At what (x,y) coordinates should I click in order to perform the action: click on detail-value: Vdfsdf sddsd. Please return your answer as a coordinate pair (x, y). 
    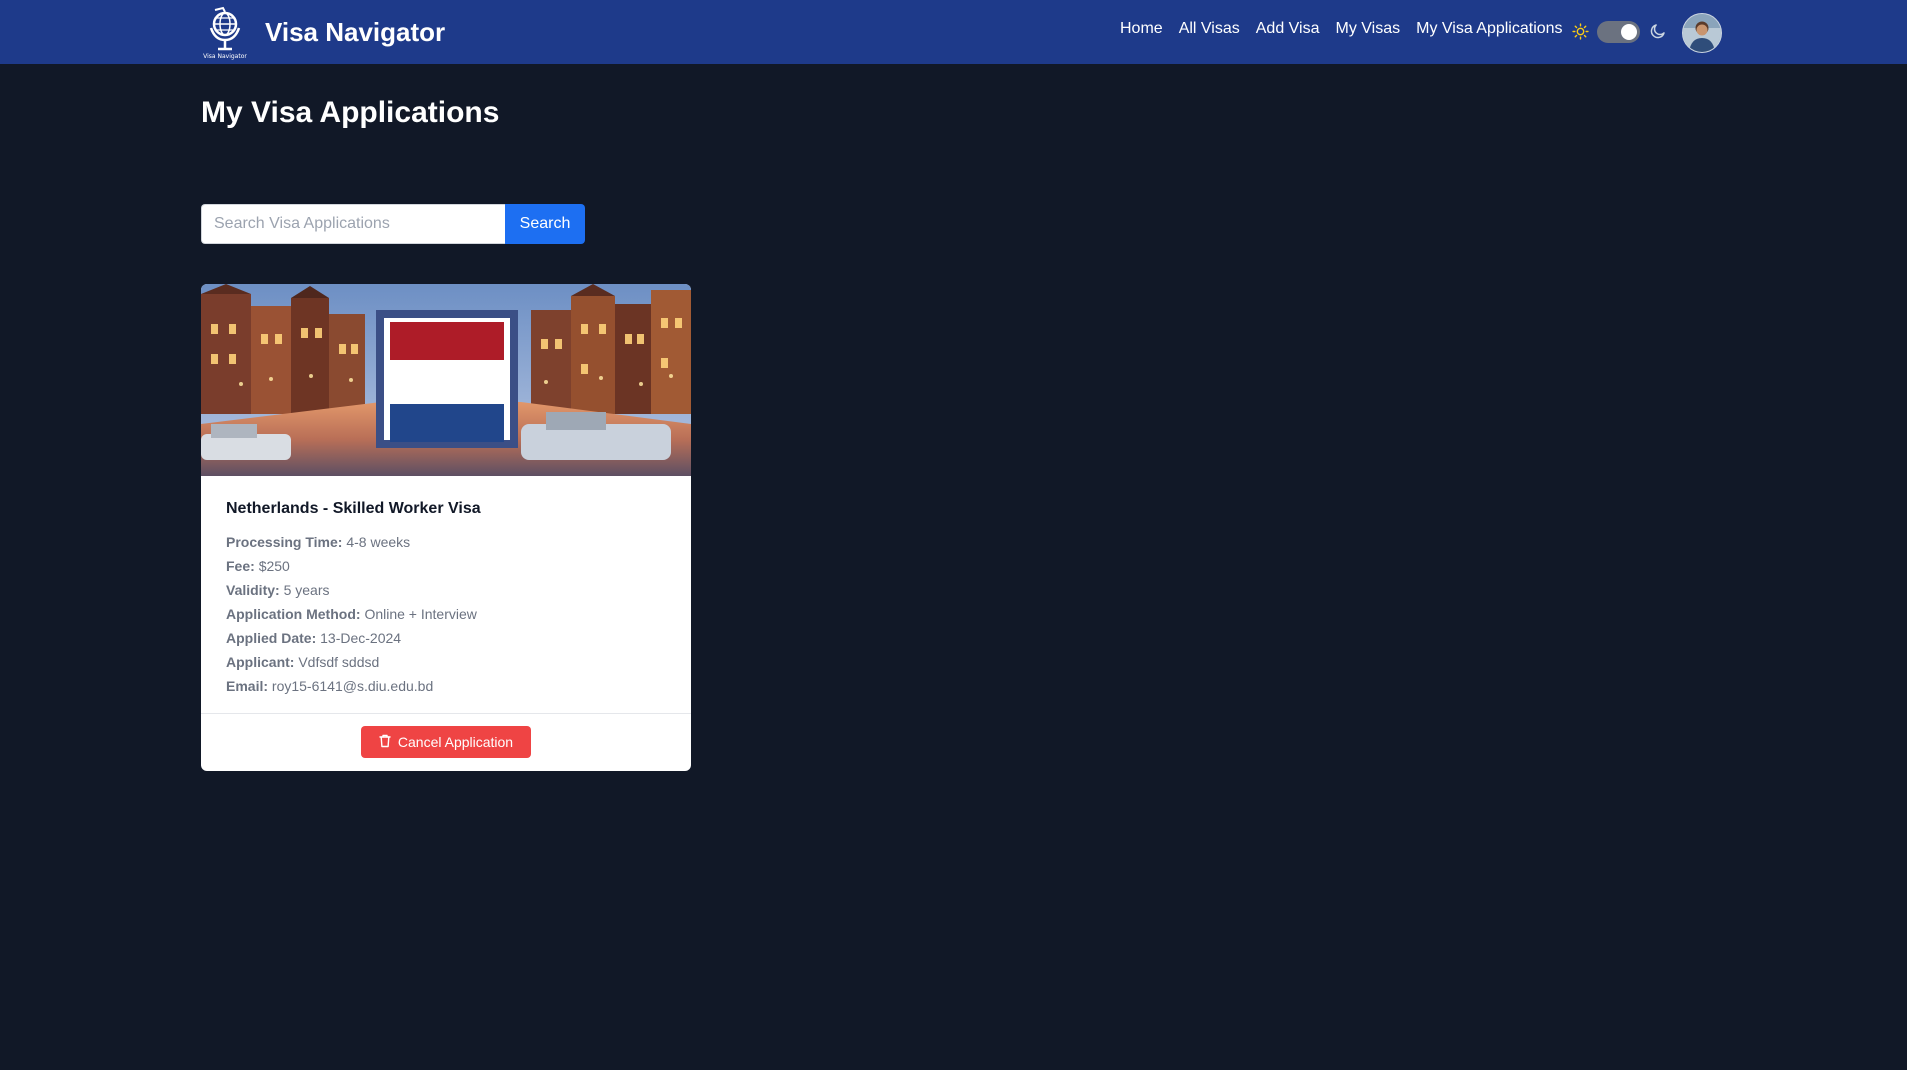
    Looking at the image, I should click on (339, 662).